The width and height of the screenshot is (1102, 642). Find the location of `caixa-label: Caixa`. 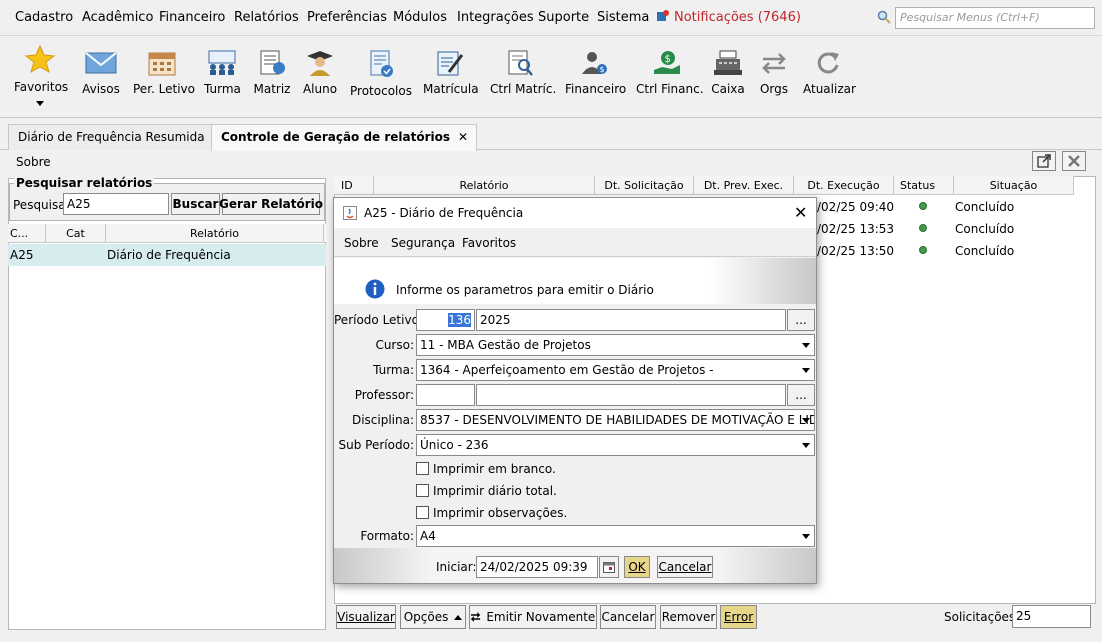

caixa-label: Caixa is located at coordinates (728, 89).